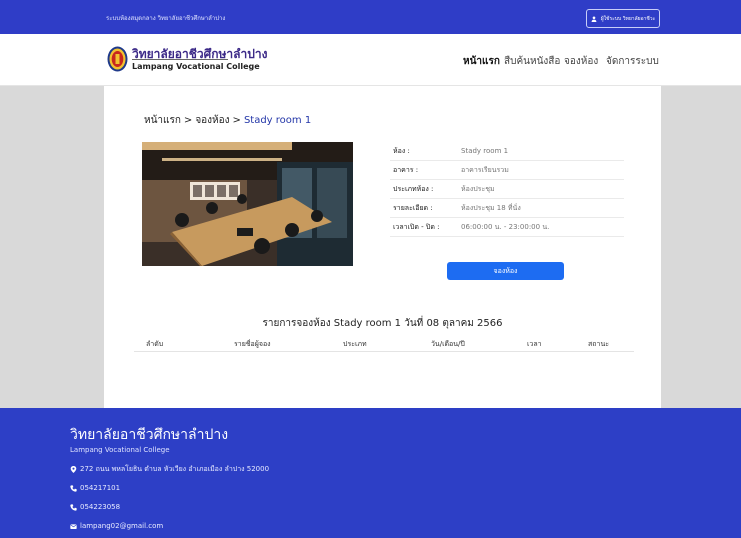 The image size is (741, 538). I want to click on column-header-time: เวลา, so click(534, 344).